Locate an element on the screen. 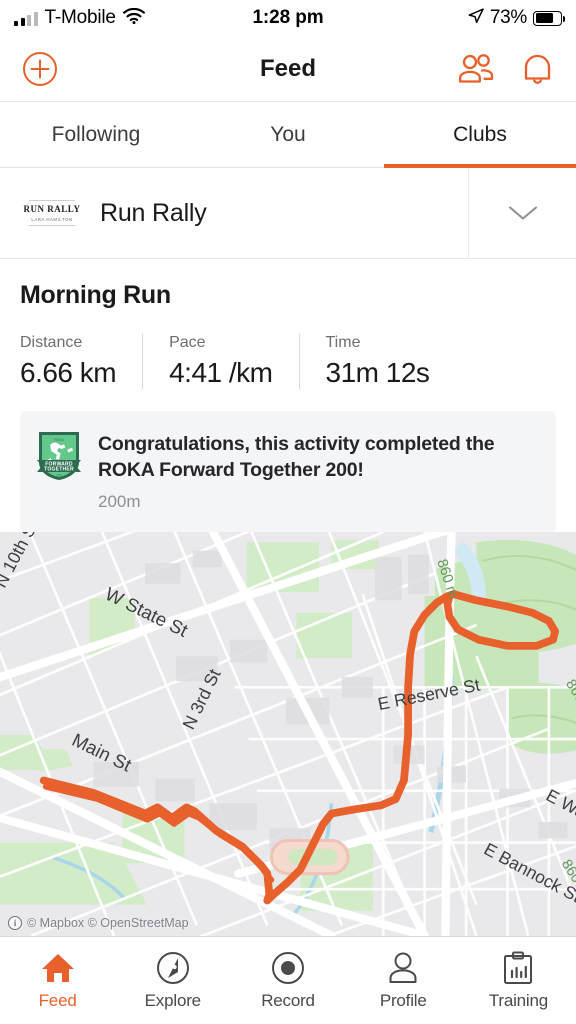 Image resolution: width=576 pixels, height=1024 pixels. stat-pace-value: 4:41 /km is located at coordinates (221, 372).